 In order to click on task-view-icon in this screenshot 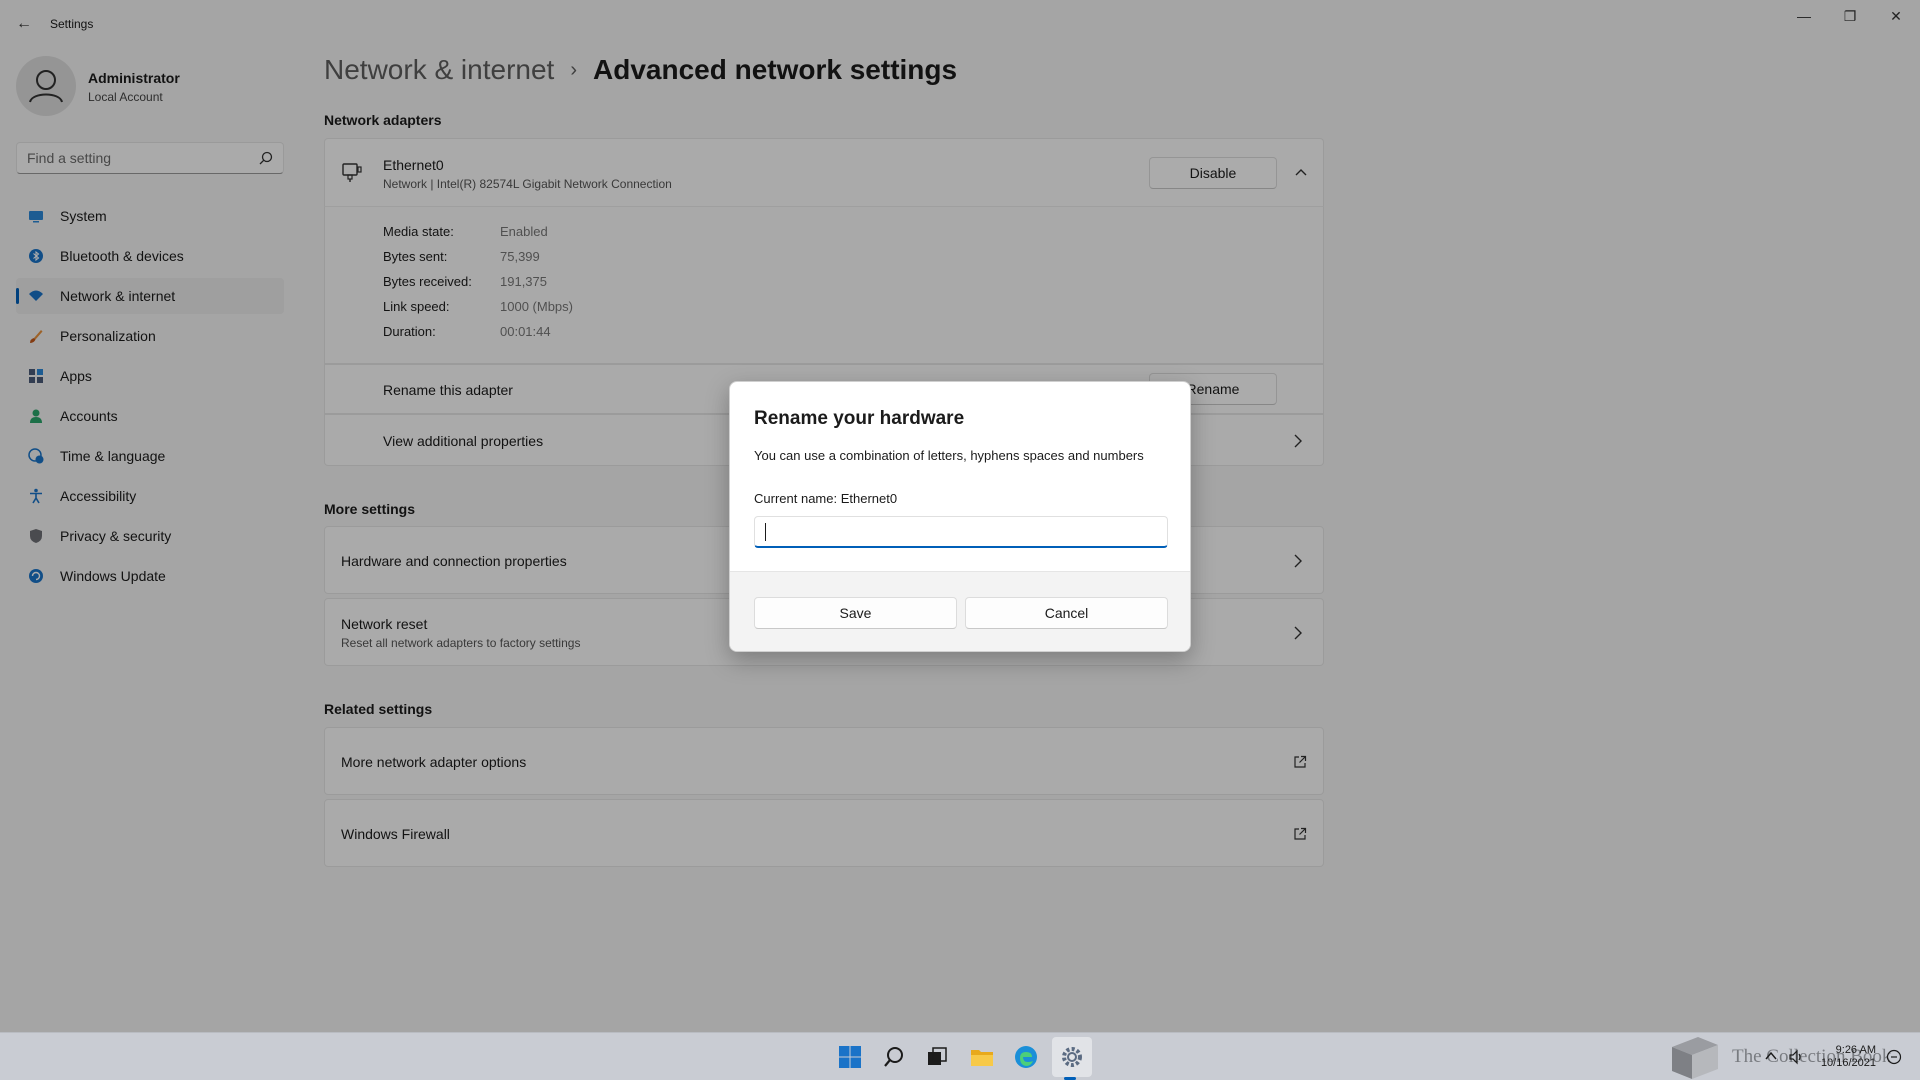, I will do `click(937, 1057)`.